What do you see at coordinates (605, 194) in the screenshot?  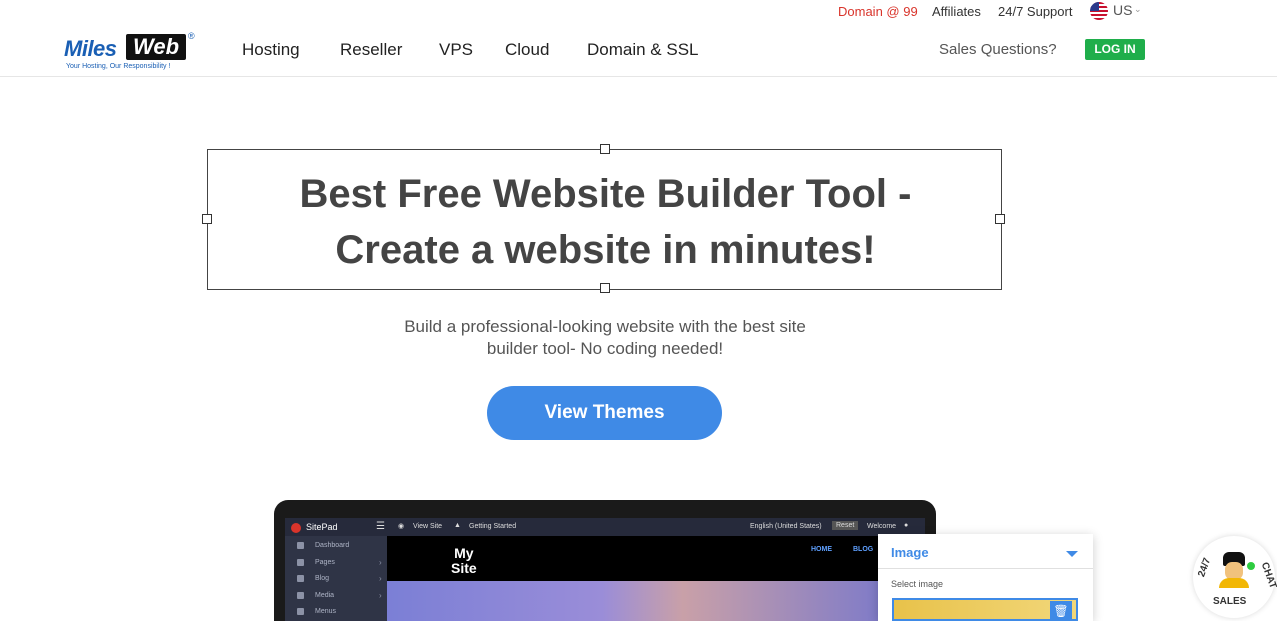 I see `page-title-line-1: Best Free Website Builder Tool -` at bounding box center [605, 194].